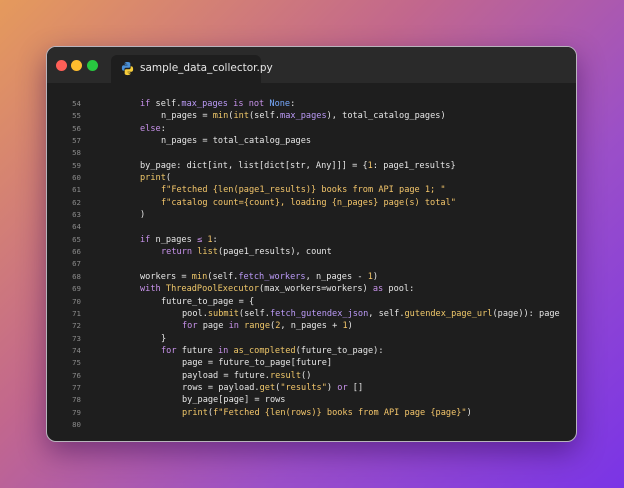 This screenshot has height=488, width=624. I want to click on line-number: 55, so click(76, 116).